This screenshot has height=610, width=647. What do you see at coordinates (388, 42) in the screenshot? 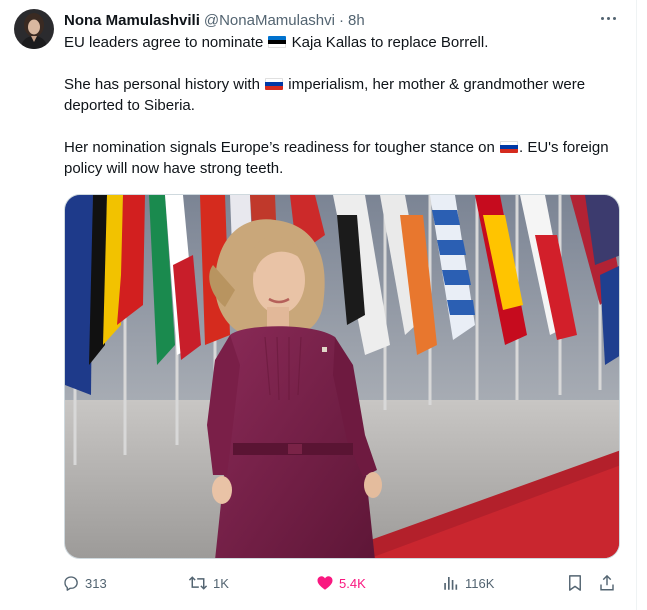
I see `tweet-text: Kaja Kallas to replace Borrell.` at bounding box center [388, 42].